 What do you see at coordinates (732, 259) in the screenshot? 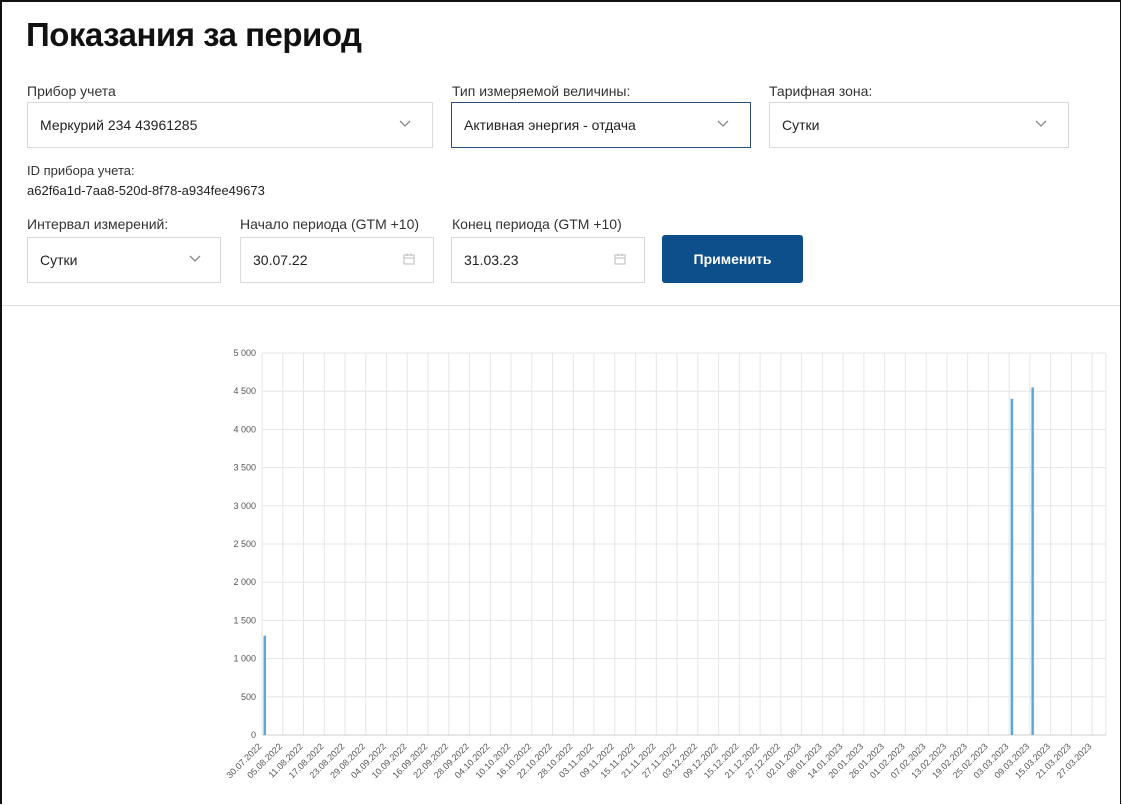
I see `apply-button: Применить` at bounding box center [732, 259].